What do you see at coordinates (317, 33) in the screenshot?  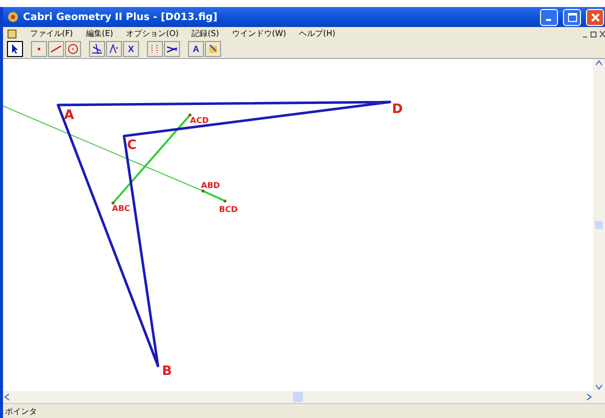 I see `menu-item: ヘルプ(H)` at bounding box center [317, 33].